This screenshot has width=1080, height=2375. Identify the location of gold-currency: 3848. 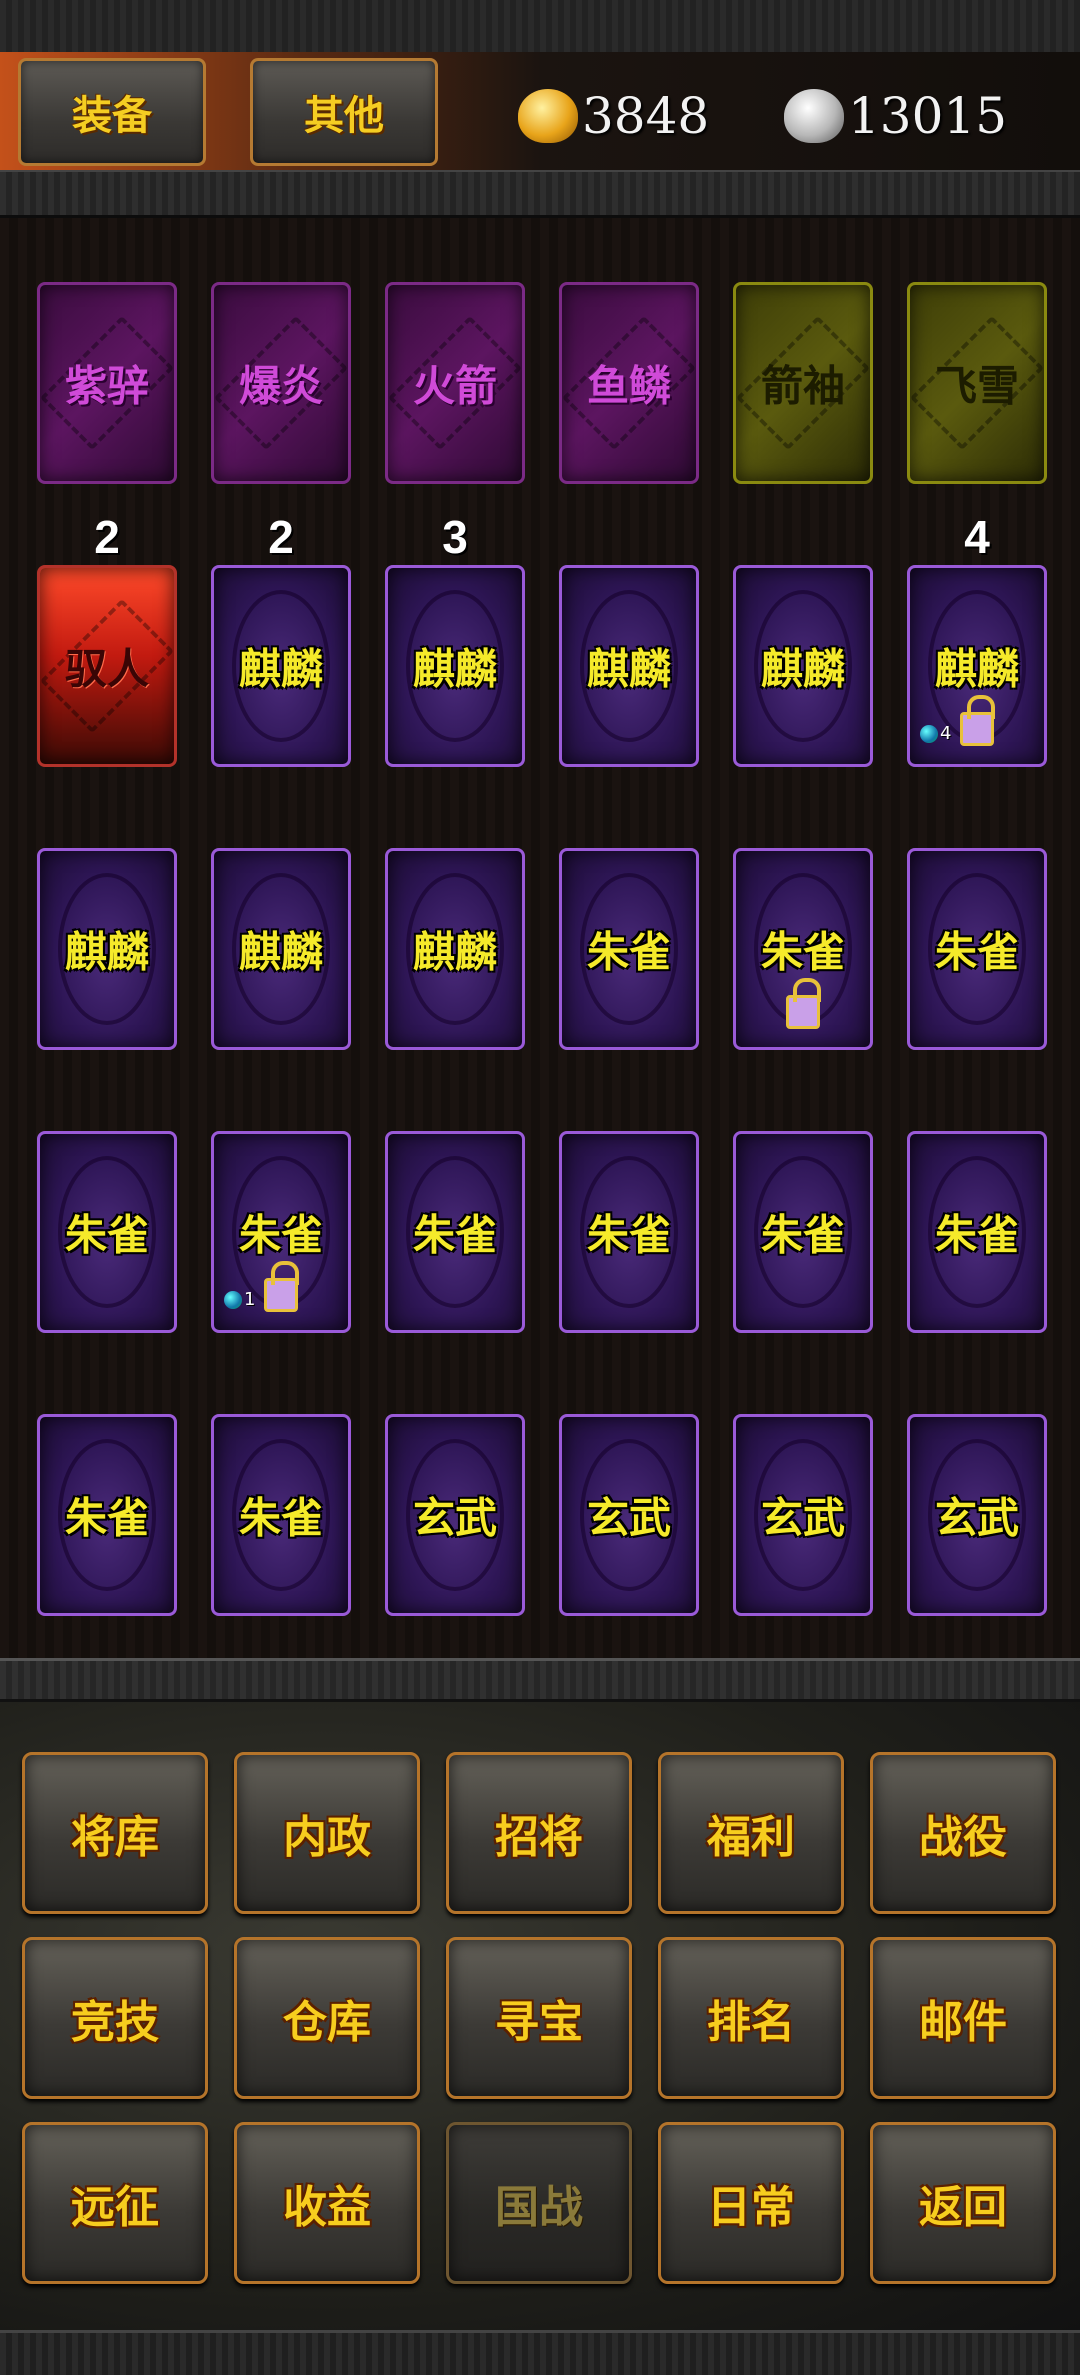
(613, 116).